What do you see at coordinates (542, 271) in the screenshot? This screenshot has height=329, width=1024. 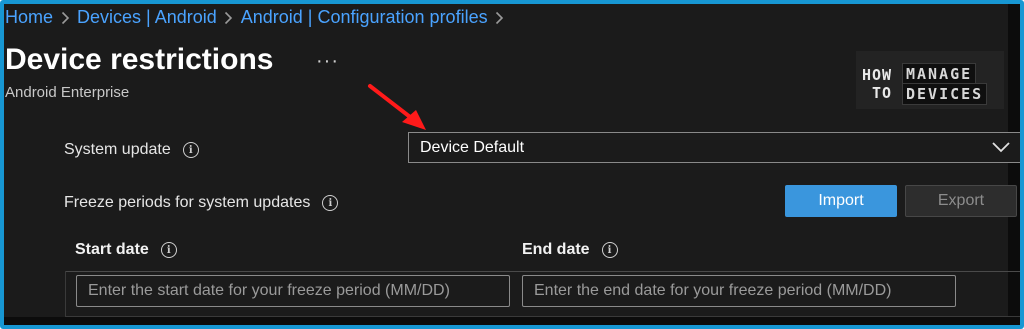 I see `table-header-divider` at bounding box center [542, 271].